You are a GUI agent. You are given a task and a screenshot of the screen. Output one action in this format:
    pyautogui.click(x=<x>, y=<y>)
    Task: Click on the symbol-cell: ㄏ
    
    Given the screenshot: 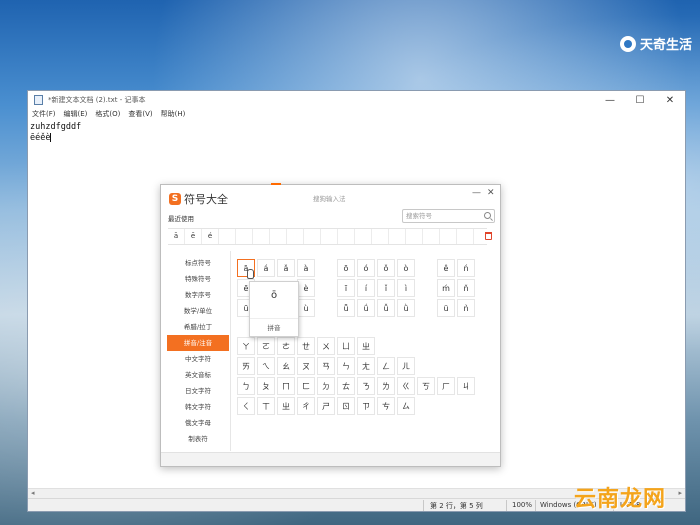 What is the action you would take?
    pyautogui.click(x=446, y=386)
    